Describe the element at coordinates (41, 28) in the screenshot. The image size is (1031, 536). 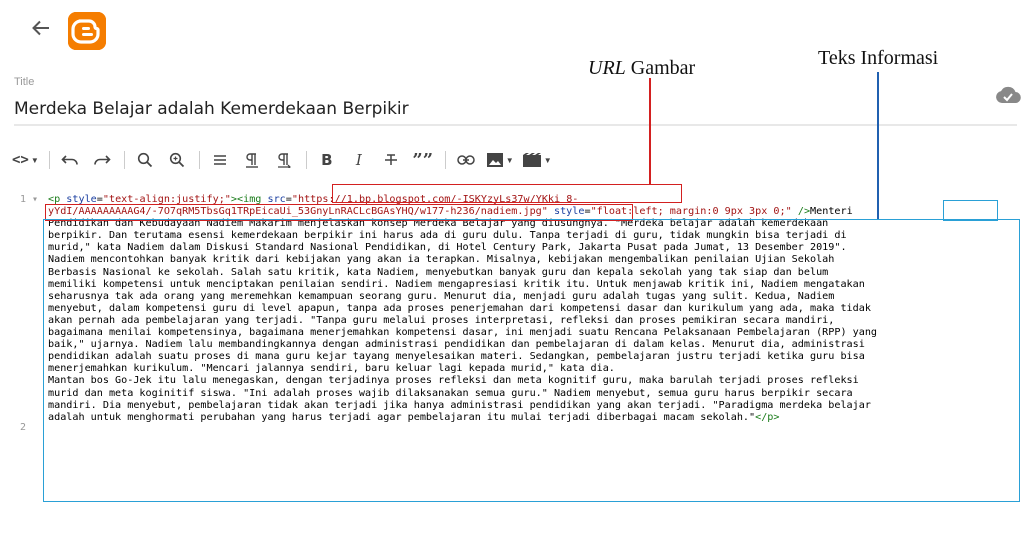
I see `arrow-left-icon` at that location.